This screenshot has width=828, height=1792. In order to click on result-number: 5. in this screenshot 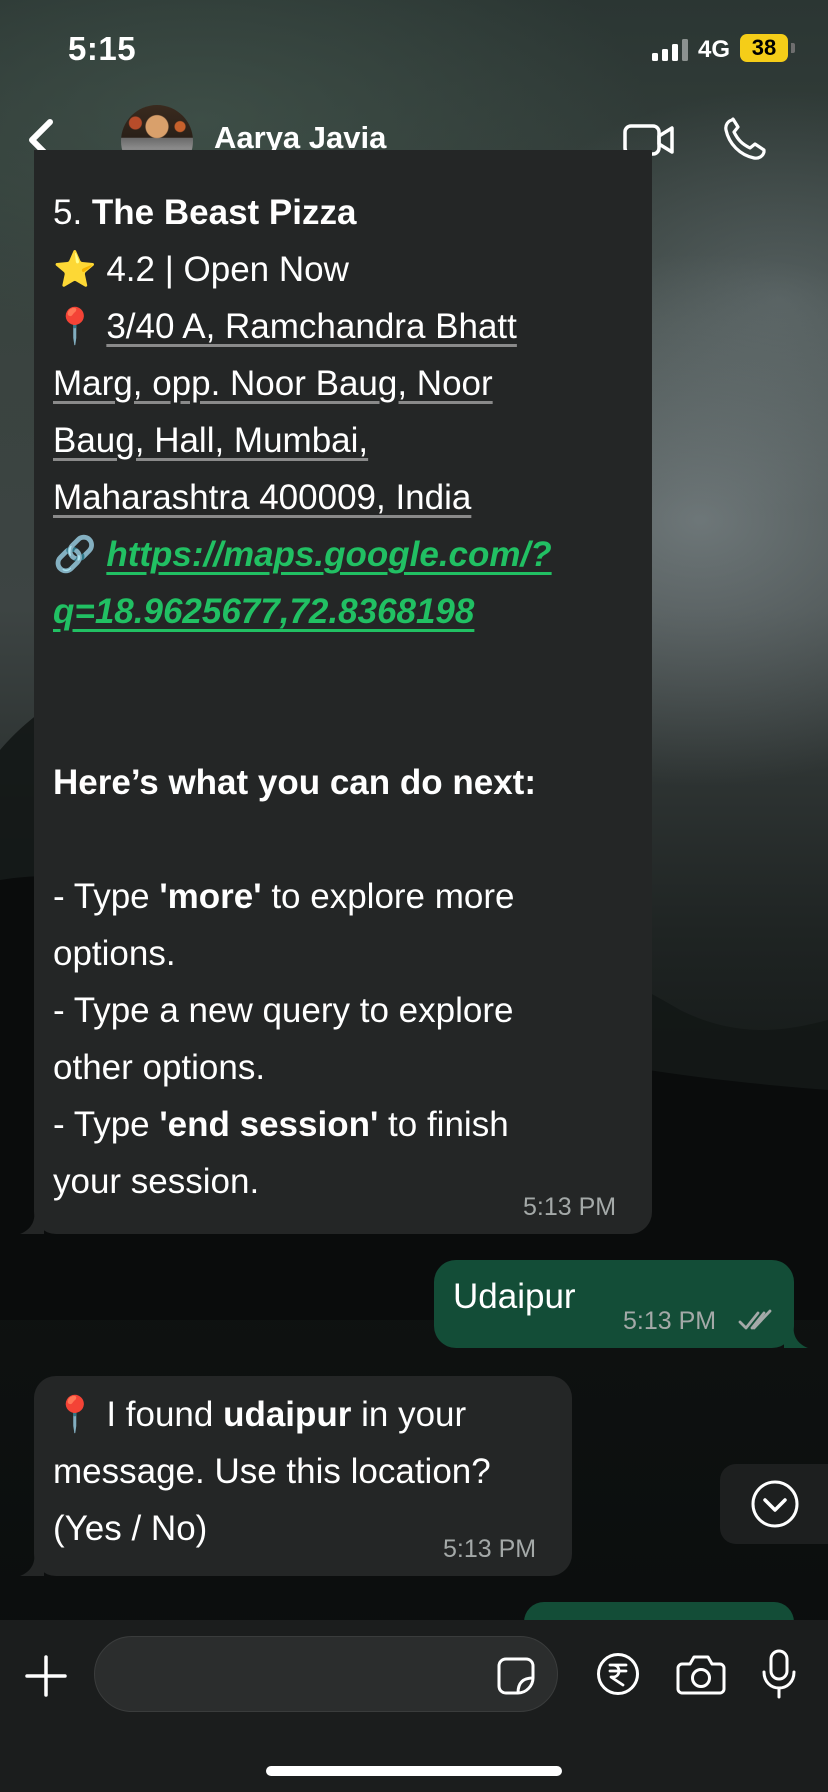, I will do `click(72, 212)`.